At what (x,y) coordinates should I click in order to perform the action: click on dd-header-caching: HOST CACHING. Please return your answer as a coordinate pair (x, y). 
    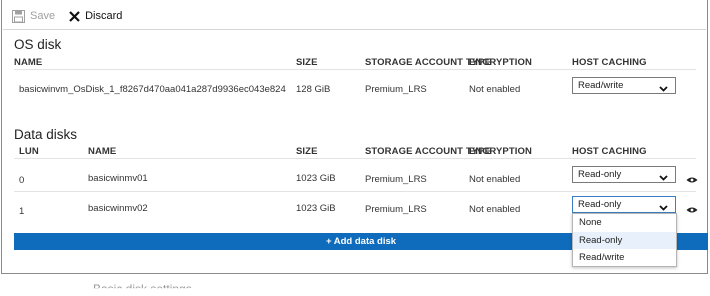
    Looking at the image, I should click on (609, 151).